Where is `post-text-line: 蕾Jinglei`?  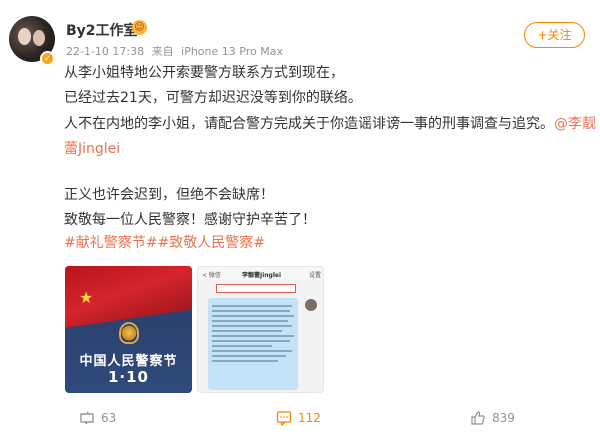
post-text-line: 蕾Jinglei is located at coordinates (324, 149).